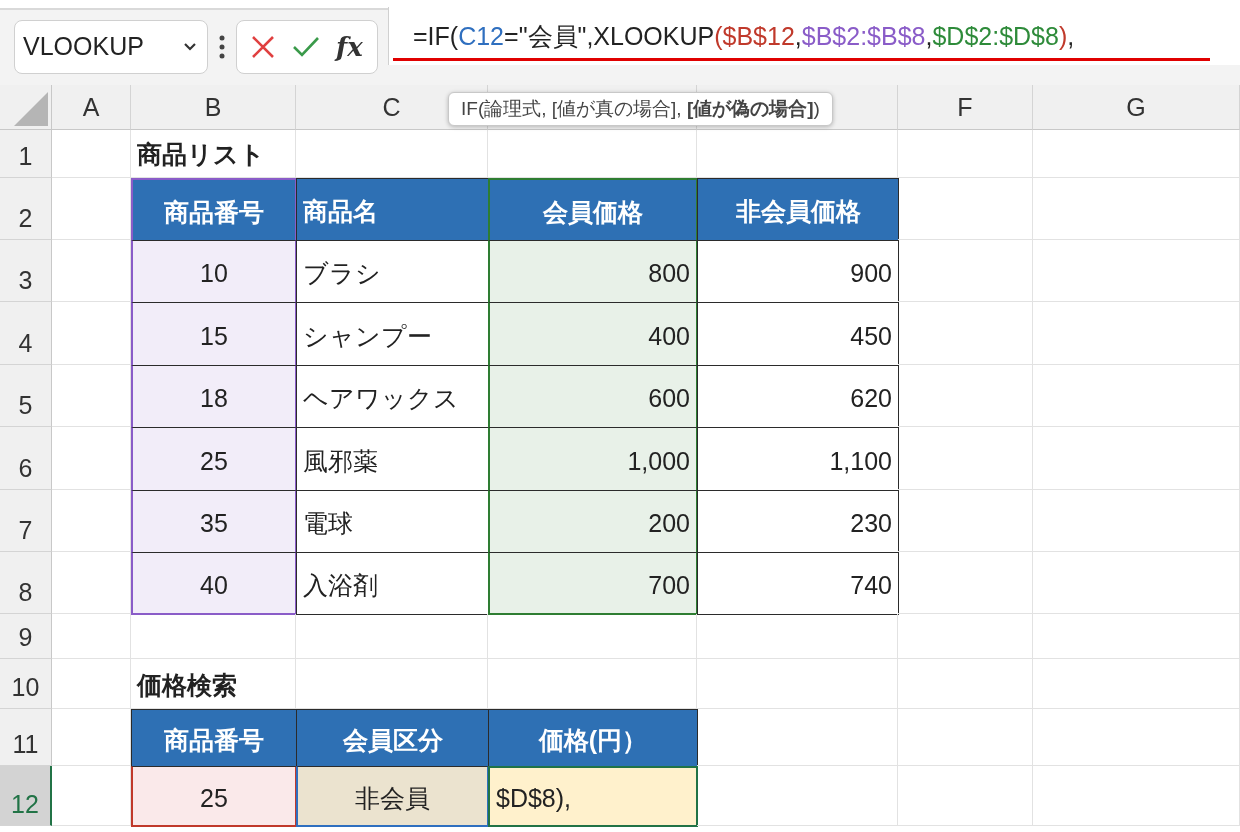 The width and height of the screenshot is (1240, 832). Describe the element at coordinates (26, 458) in the screenshot. I see `row-header: 6` at that location.